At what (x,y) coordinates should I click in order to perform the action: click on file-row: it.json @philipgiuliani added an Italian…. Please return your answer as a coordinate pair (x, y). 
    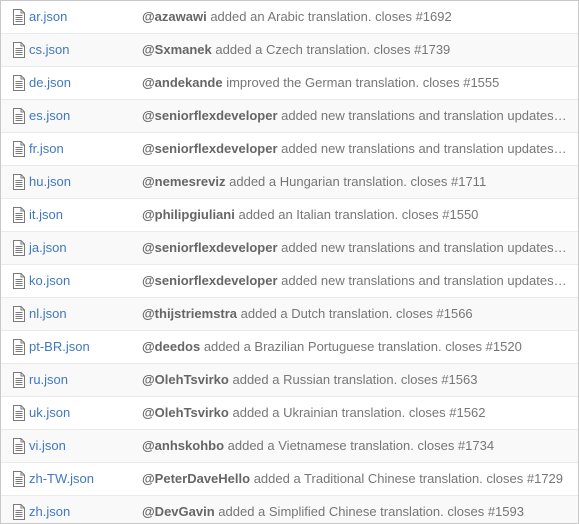
    Looking at the image, I should click on (289, 215).